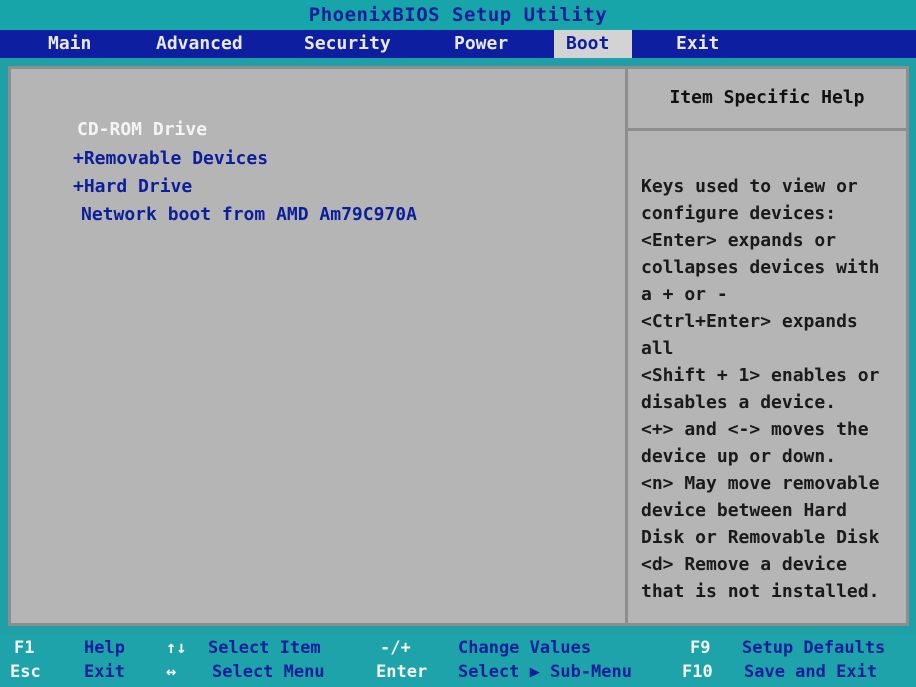 The width and height of the screenshot is (916, 687). Describe the element at coordinates (525, 648) in the screenshot. I see `footer-desc-change-values: Change Values` at that location.